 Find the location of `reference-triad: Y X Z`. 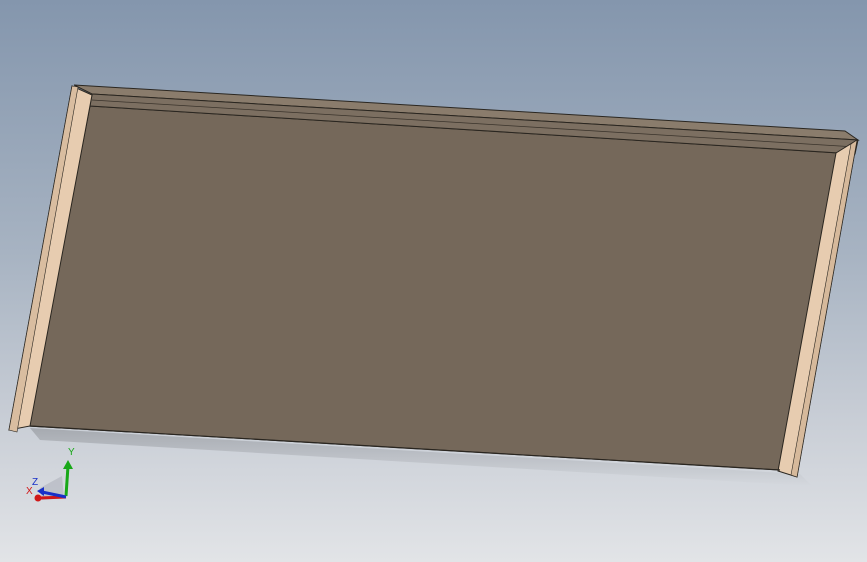

reference-triad: Y X Z is located at coordinates (54, 475).